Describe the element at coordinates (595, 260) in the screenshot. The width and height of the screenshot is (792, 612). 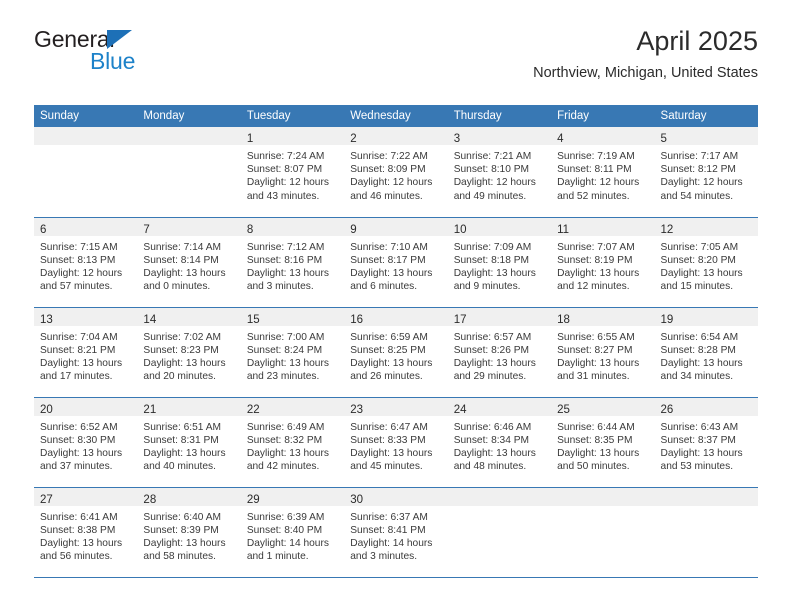
I see `sunset-text: Sunset: 8:19 PM` at that location.